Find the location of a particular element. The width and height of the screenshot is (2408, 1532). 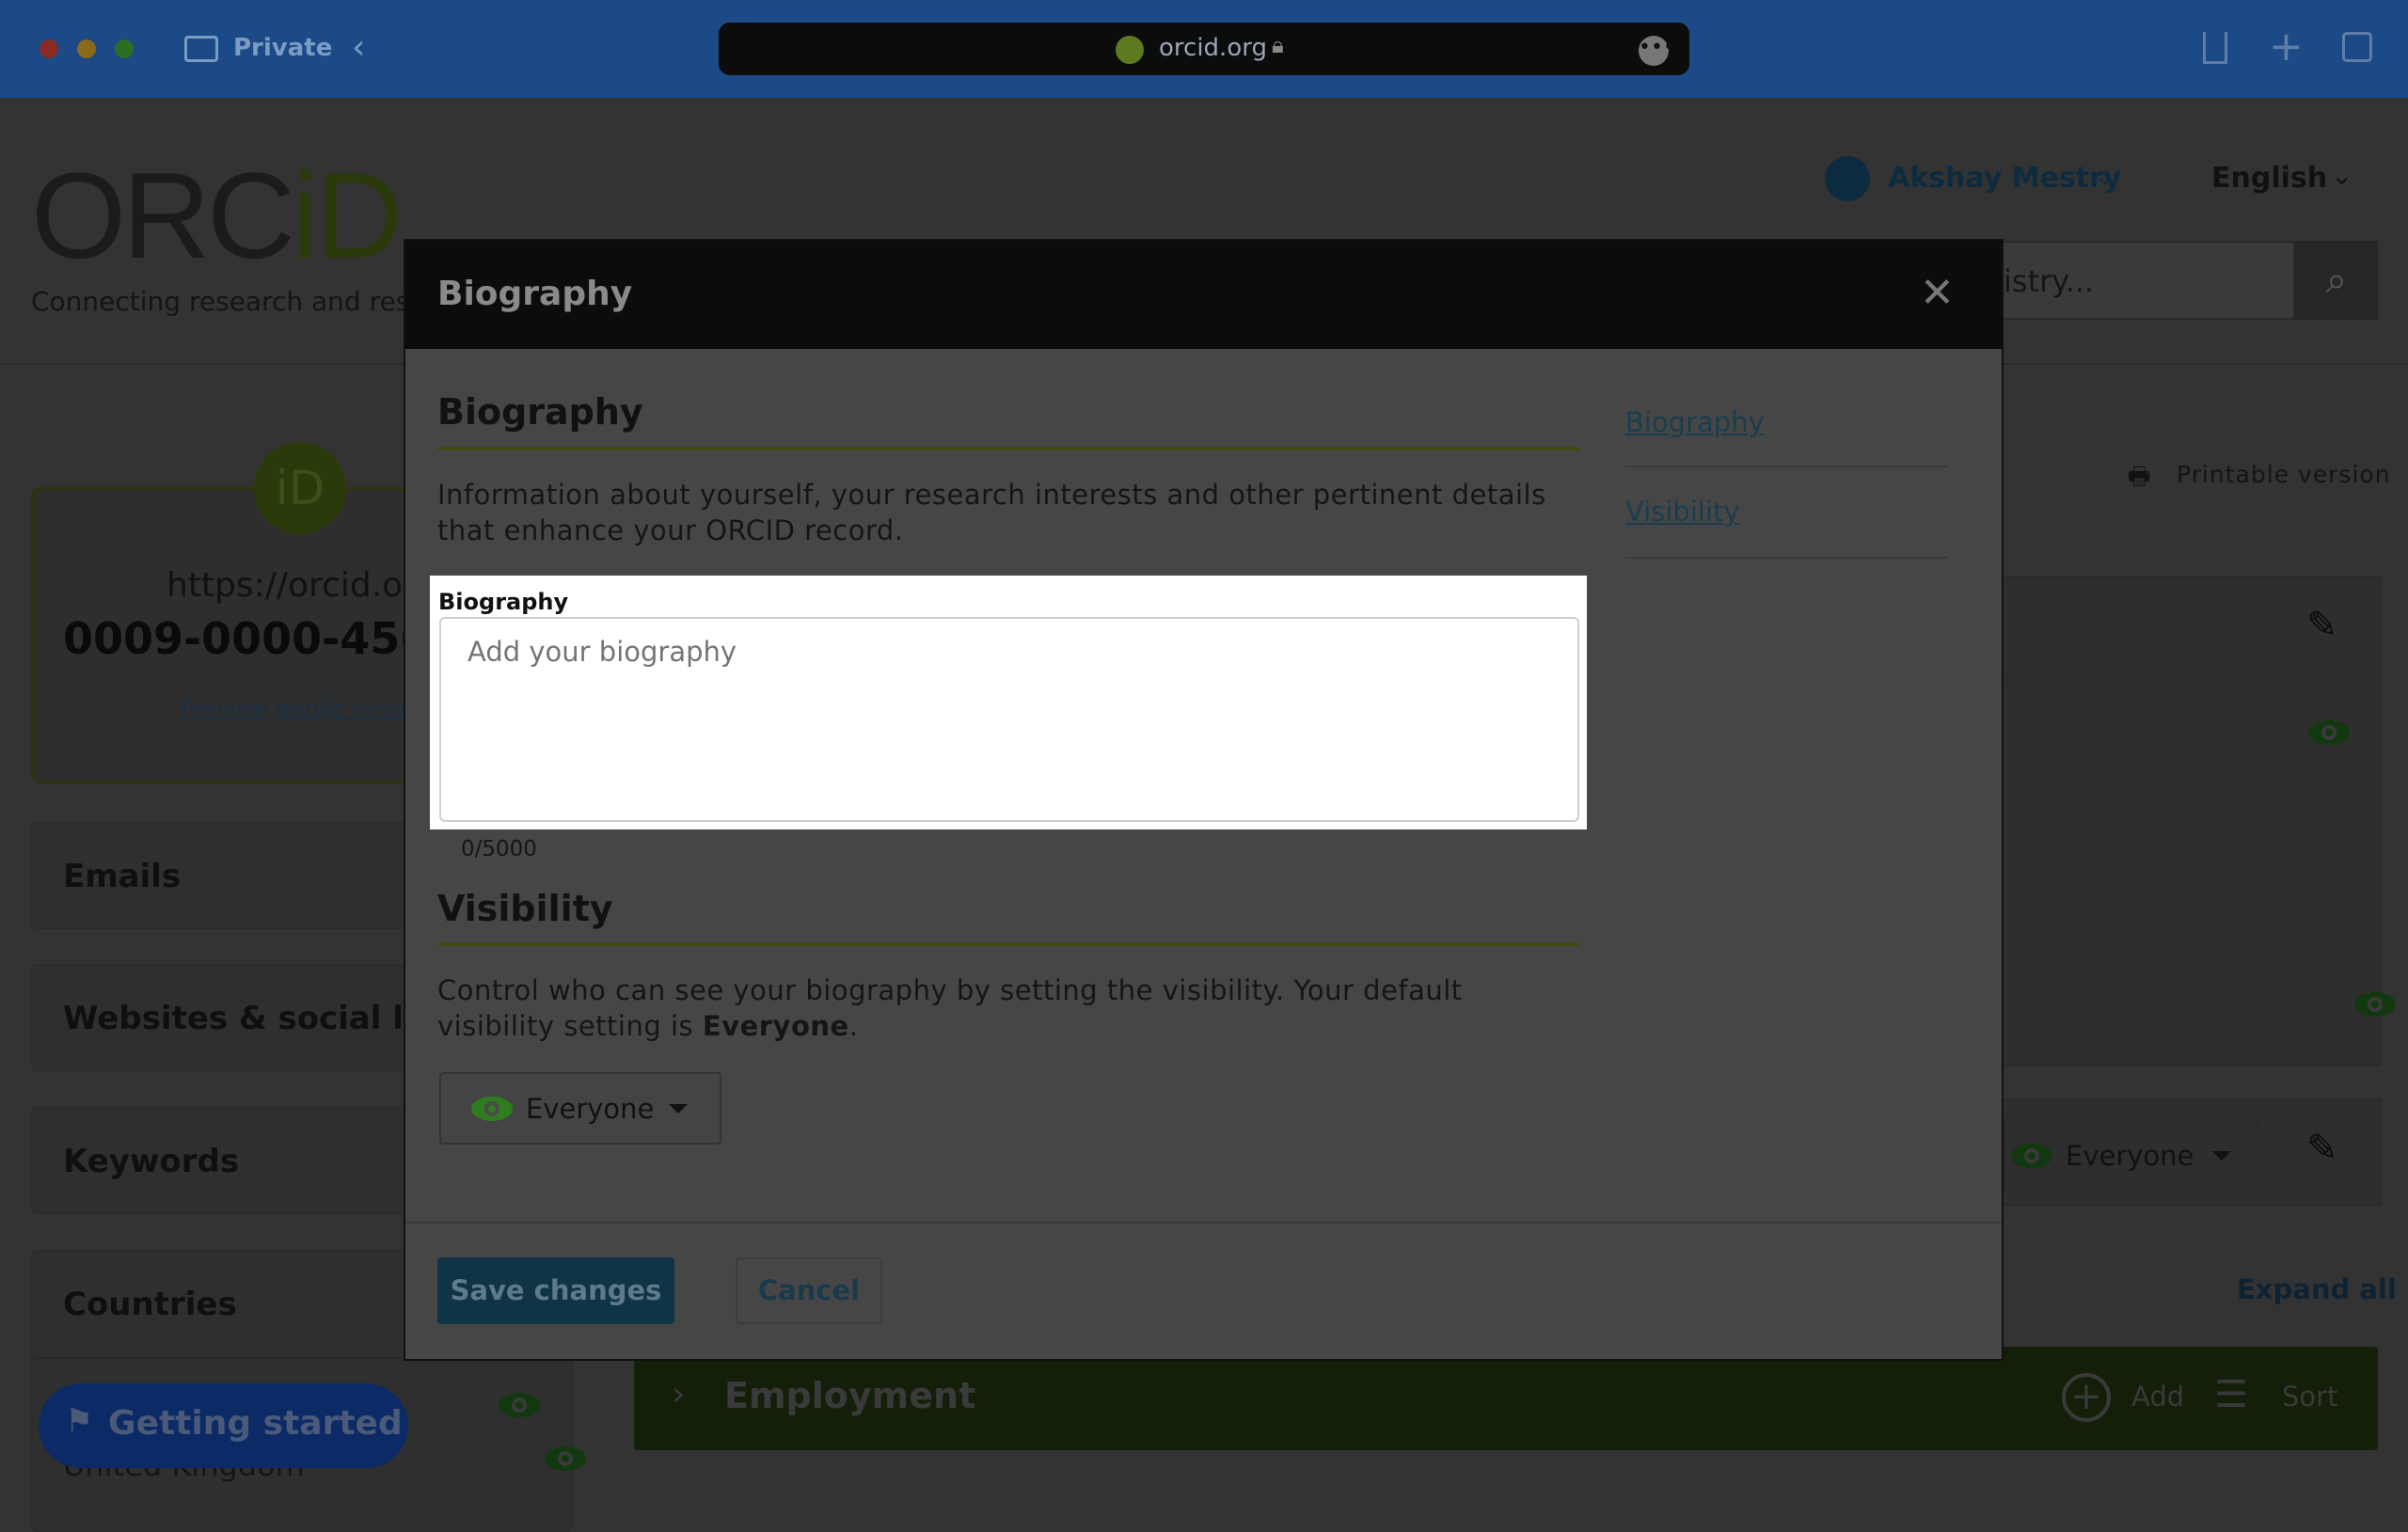

user-avatar-icon is located at coordinates (1848, 178).